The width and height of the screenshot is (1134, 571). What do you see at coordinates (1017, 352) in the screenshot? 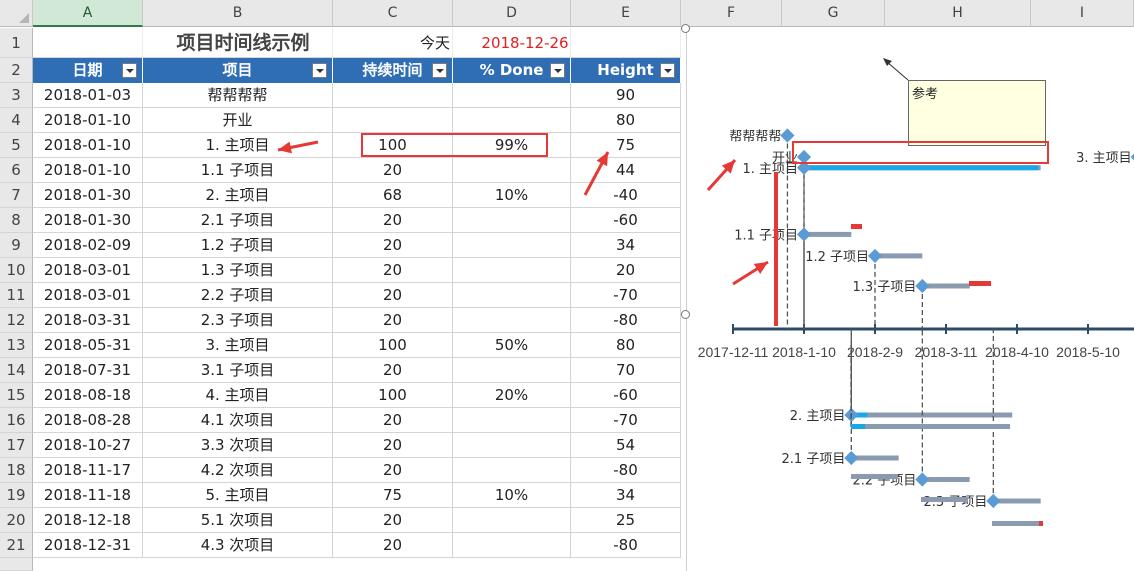
I see `x-tick-label: 2018-4-10` at bounding box center [1017, 352].